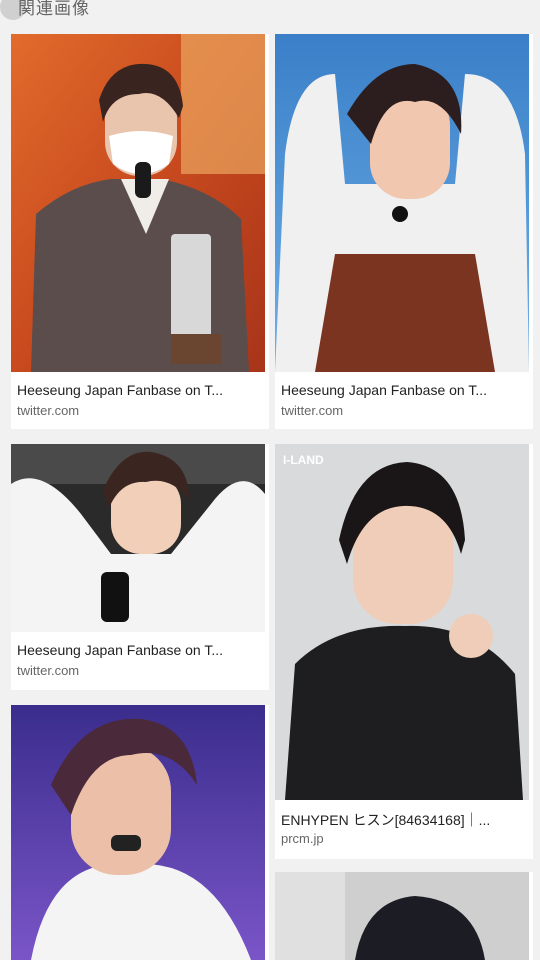  Describe the element at coordinates (302, 838) in the screenshot. I see `result-source: prcm.jp` at that location.